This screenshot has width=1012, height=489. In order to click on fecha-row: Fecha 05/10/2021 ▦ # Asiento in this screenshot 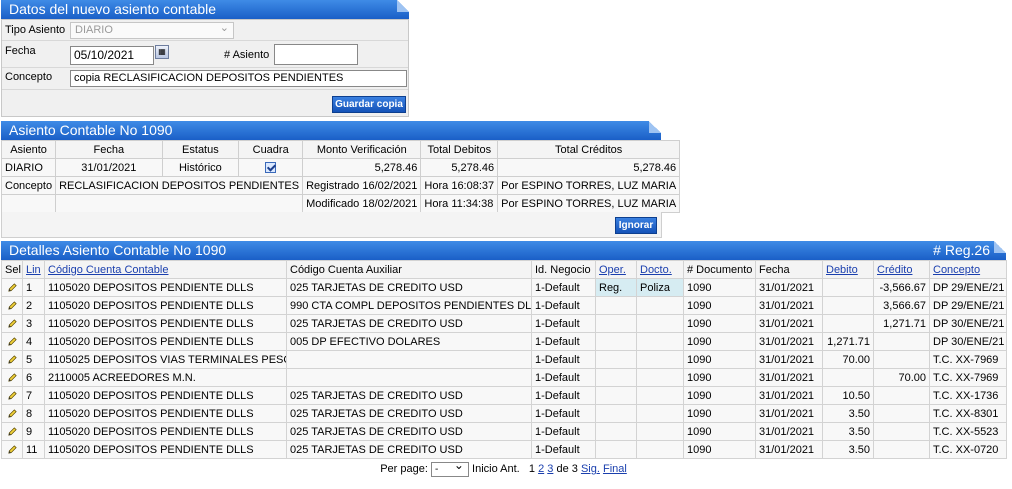, I will do `click(205, 54)`.